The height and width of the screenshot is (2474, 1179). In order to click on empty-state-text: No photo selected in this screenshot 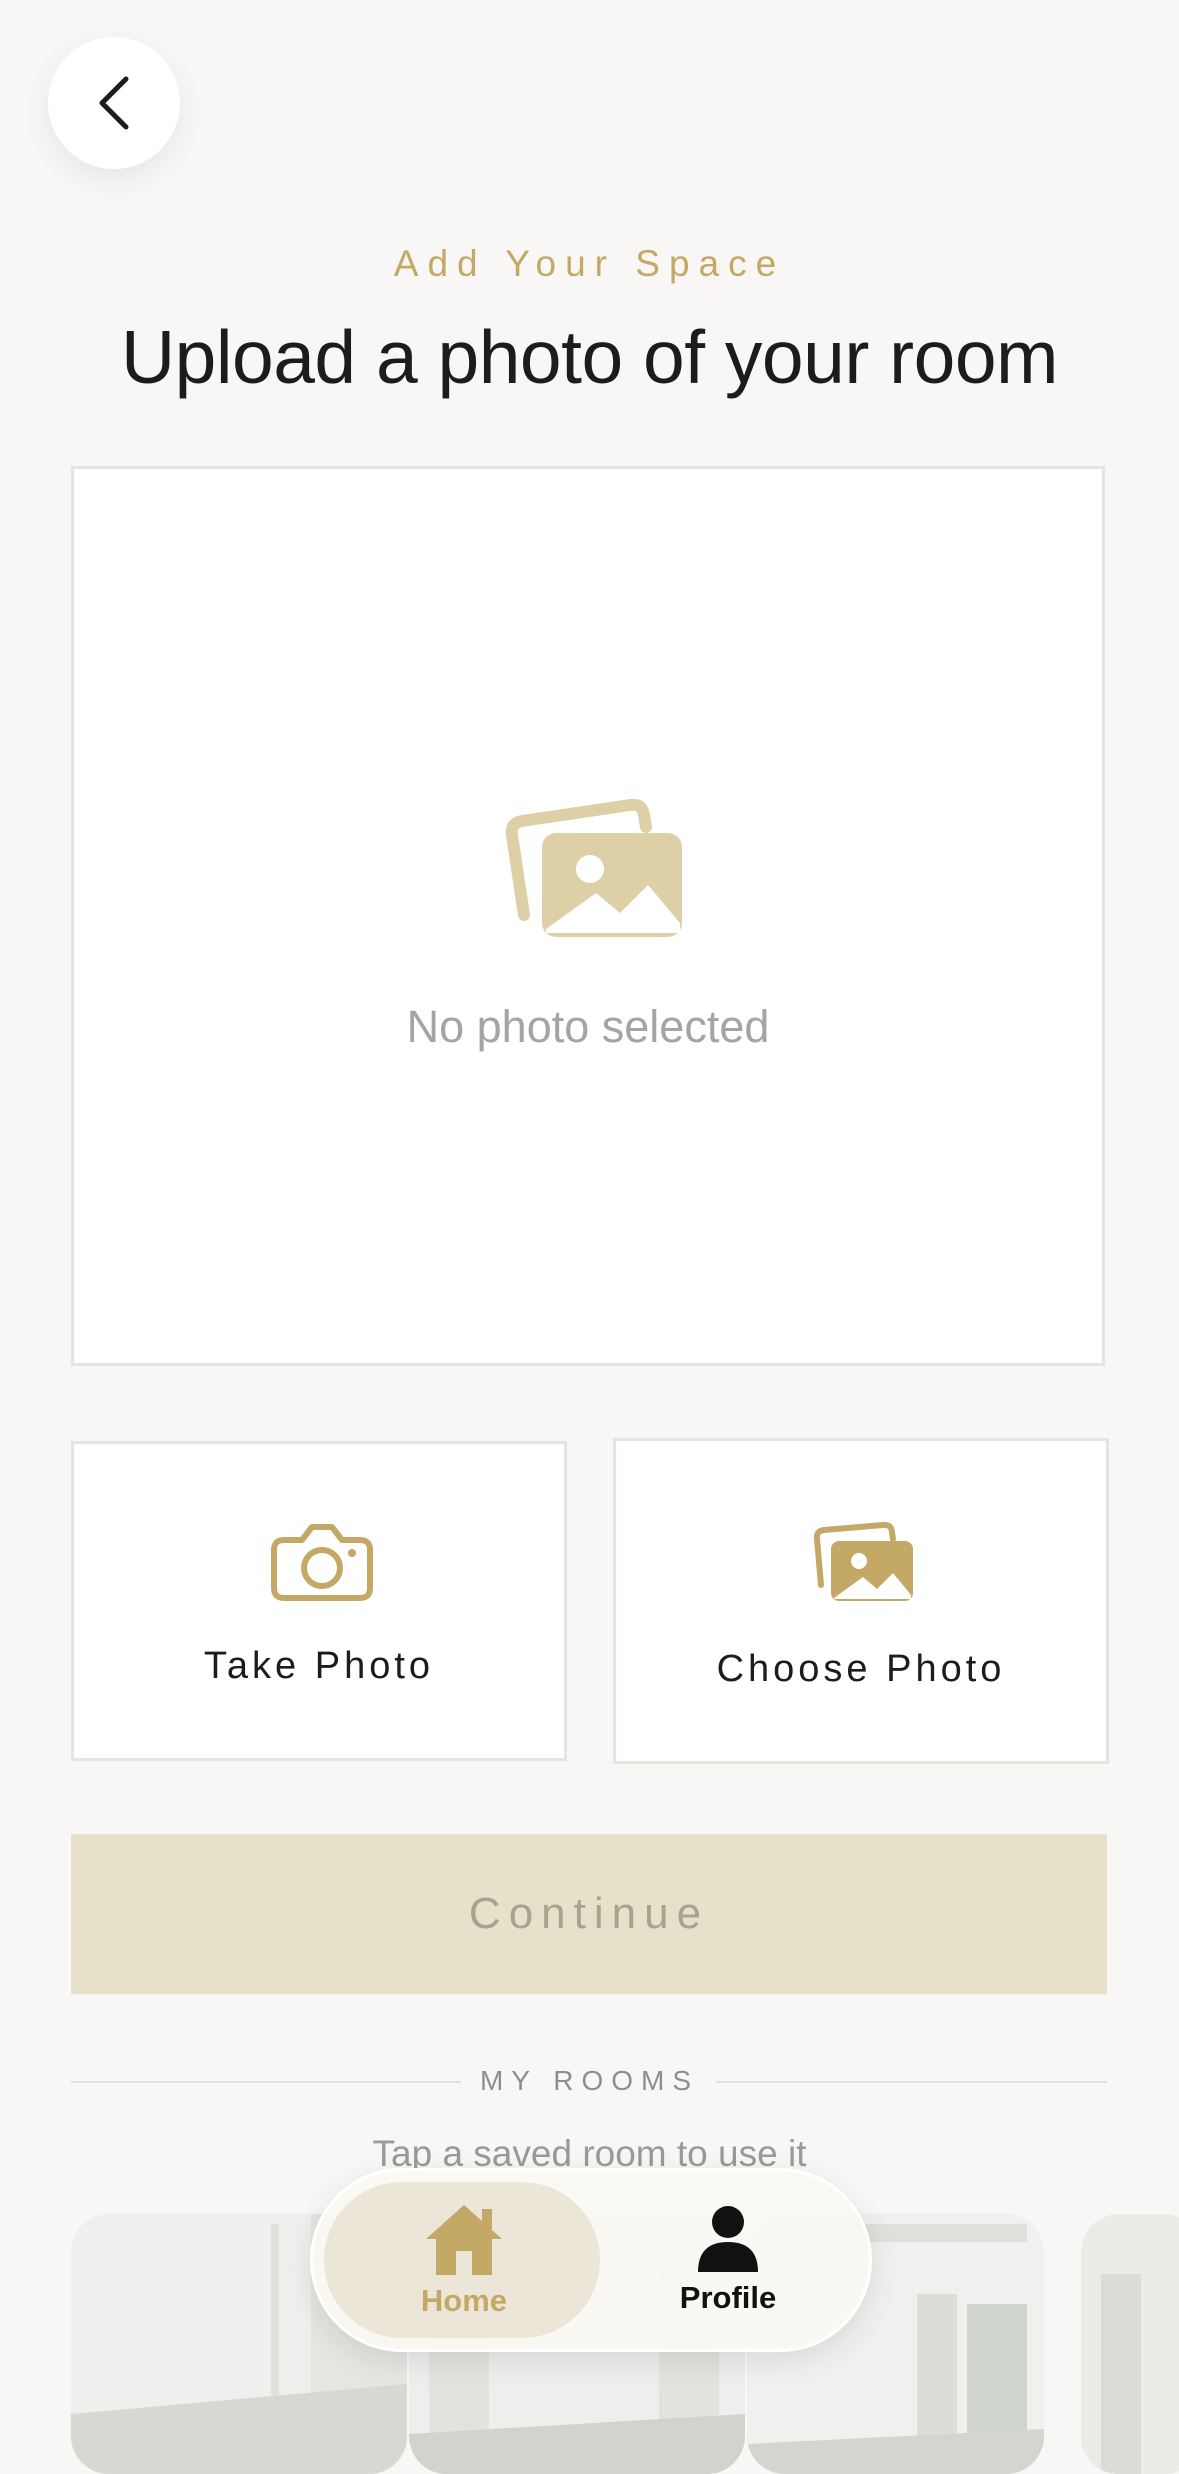, I will do `click(588, 1026)`.